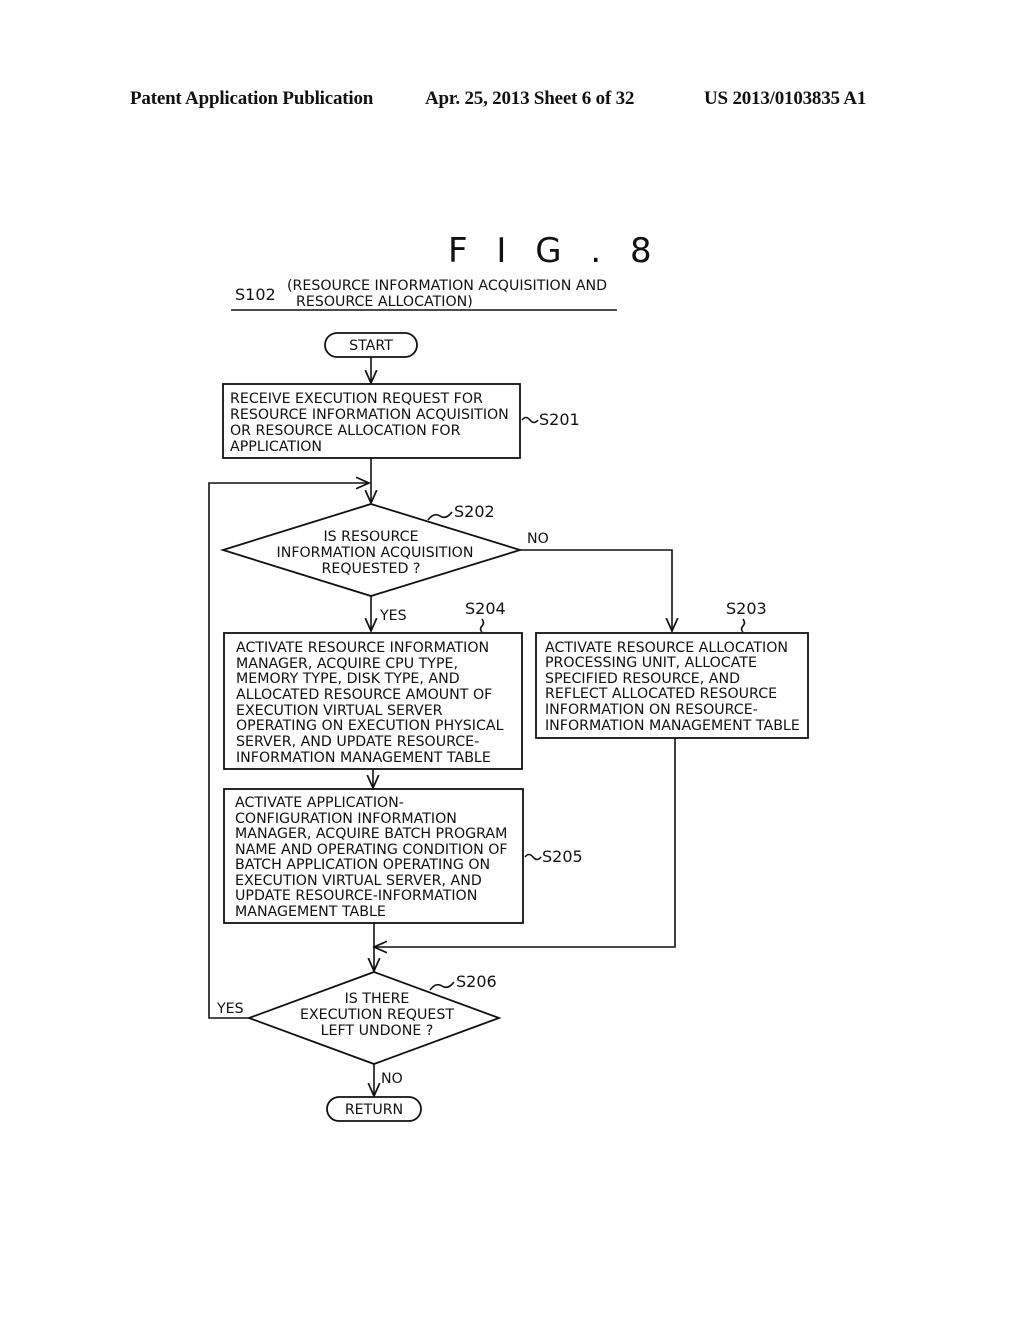 Image resolution: width=1024 pixels, height=1320 pixels. I want to click on s205-line: CONFIGURATION INFORMATION, so click(346, 819).